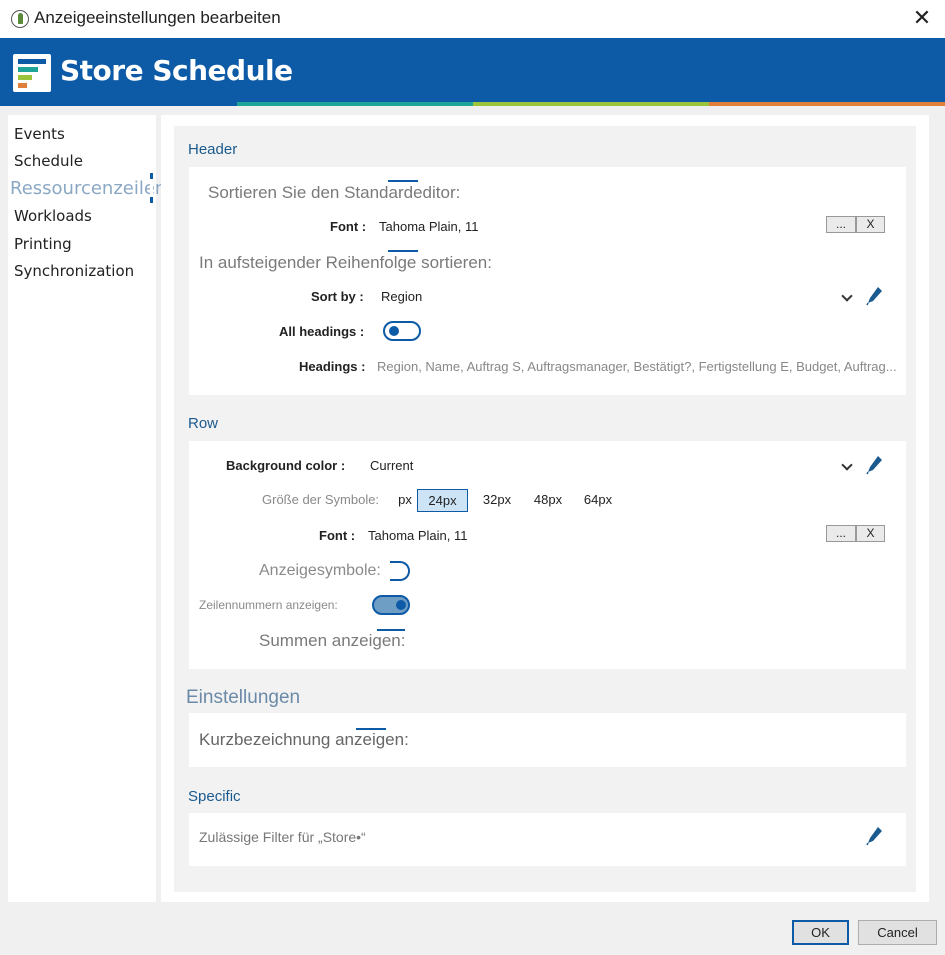 The width and height of the screenshot is (945, 955). Describe the element at coordinates (355, 104) in the screenshot. I see `banner-stripe-teal` at that location.